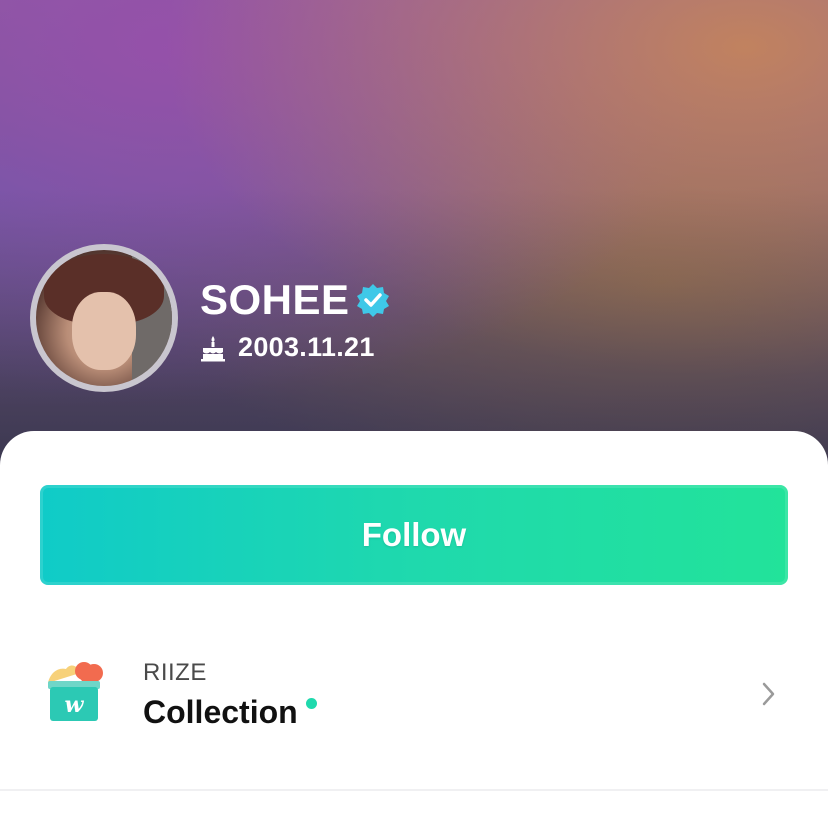 The image size is (828, 828). I want to click on profile-birthday-row: 2003.11.21, so click(287, 347).